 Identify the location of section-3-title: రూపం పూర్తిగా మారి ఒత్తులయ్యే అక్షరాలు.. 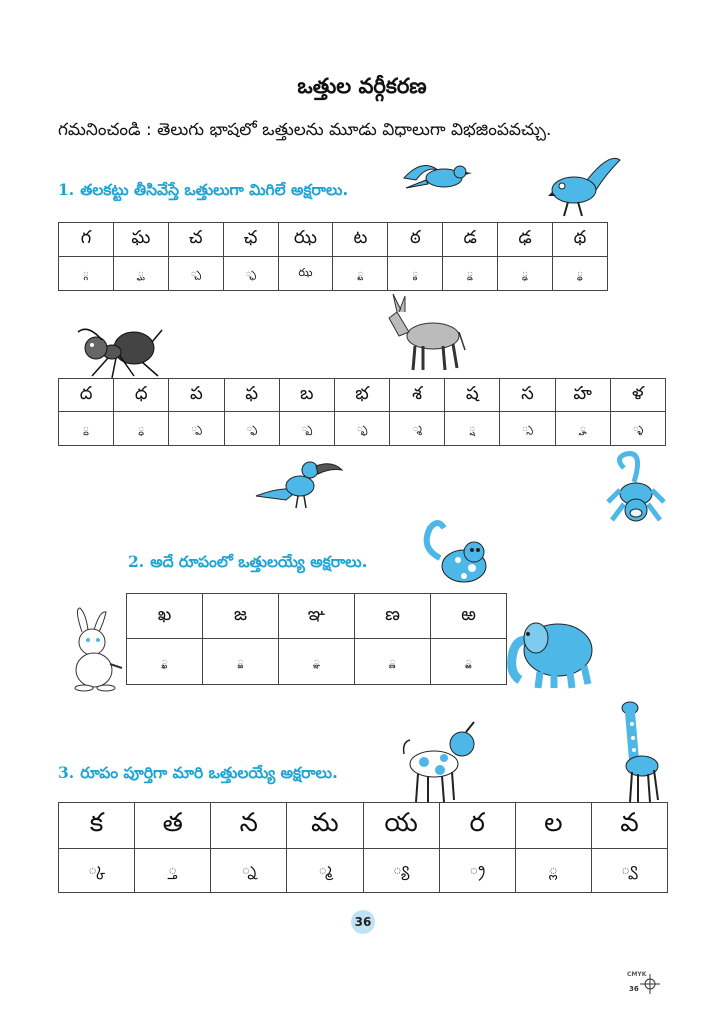
(209, 773).